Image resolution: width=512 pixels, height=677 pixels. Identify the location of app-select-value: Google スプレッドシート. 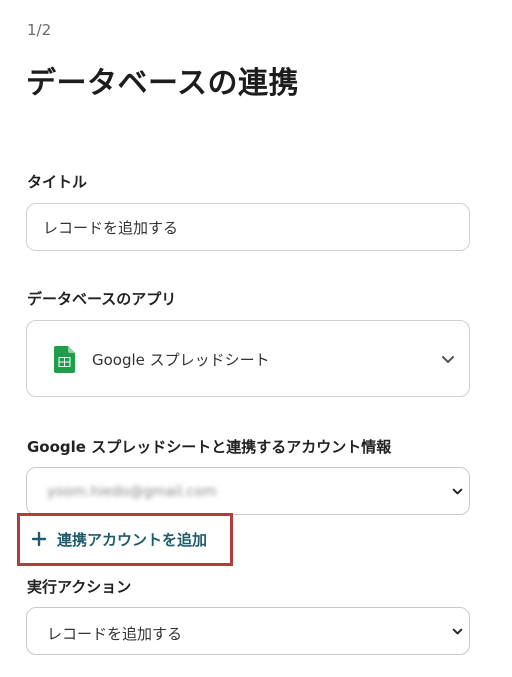
(181, 360).